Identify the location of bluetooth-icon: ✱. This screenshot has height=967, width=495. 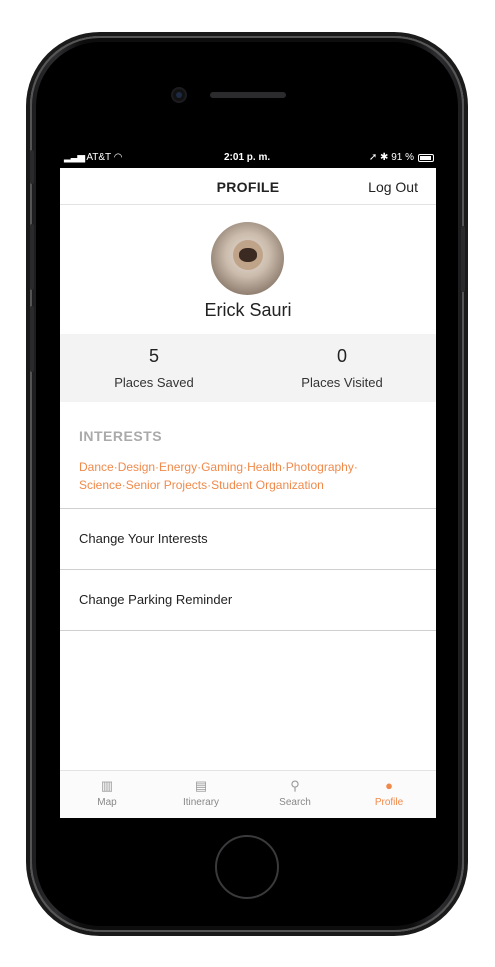
(384, 157).